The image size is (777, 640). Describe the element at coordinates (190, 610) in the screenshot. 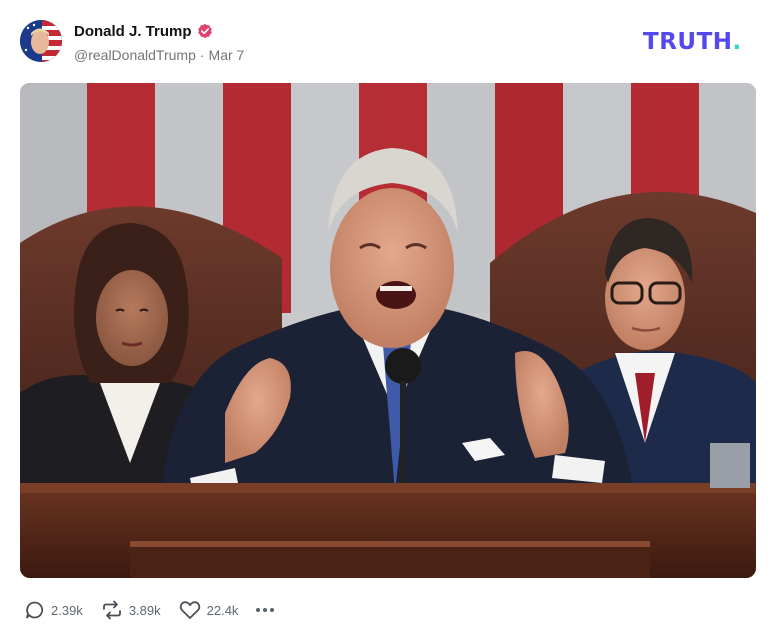

I see `heart-icon` at that location.